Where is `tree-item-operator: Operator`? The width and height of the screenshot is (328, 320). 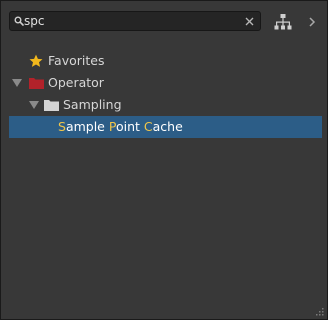
tree-item-operator: Operator is located at coordinates (165, 83).